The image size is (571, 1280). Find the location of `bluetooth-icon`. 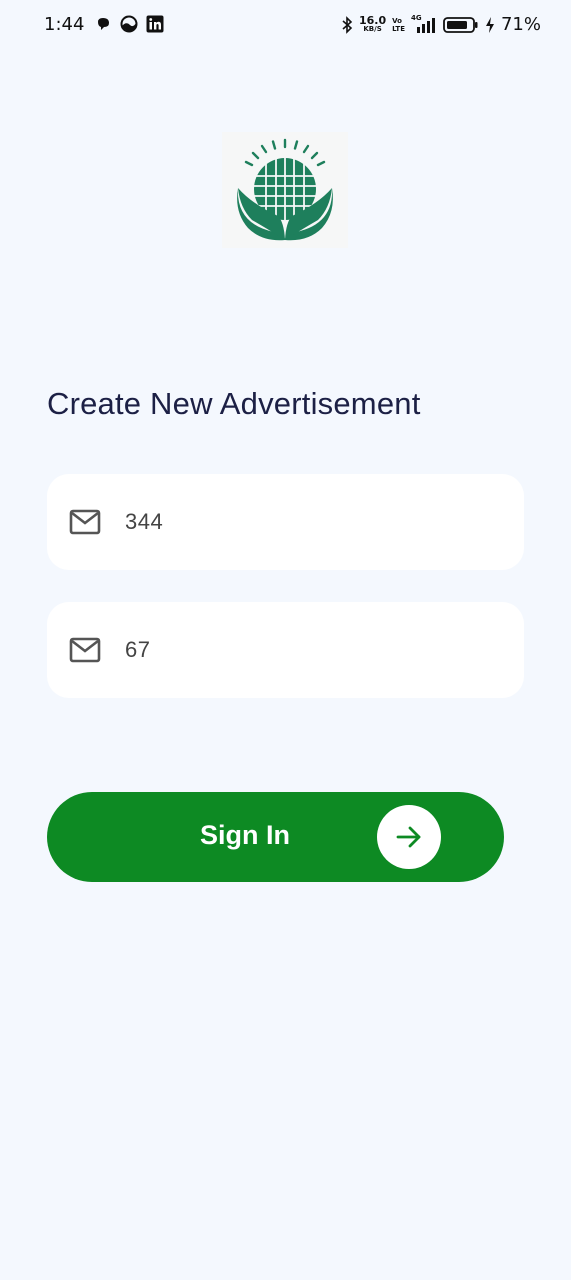

bluetooth-icon is located at coordinates (347, 24).